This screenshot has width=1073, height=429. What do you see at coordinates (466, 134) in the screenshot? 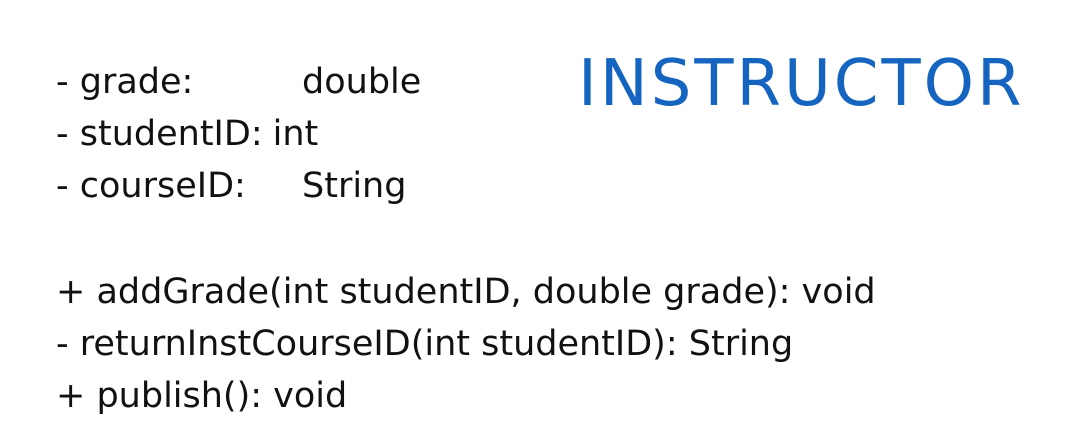
I see `attribute-student-id: - studentID: int` at bounding box center [466, 134].